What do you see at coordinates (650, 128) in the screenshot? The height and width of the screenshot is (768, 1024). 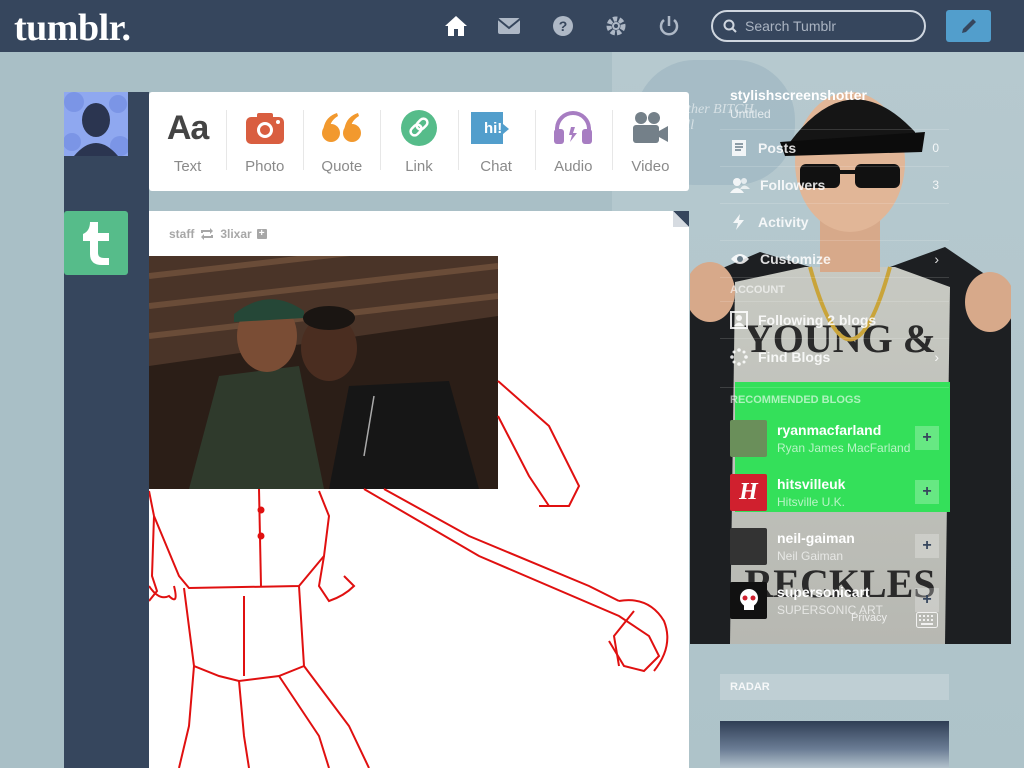 I see `video-camera-icon` at bounding box center [650, 128].